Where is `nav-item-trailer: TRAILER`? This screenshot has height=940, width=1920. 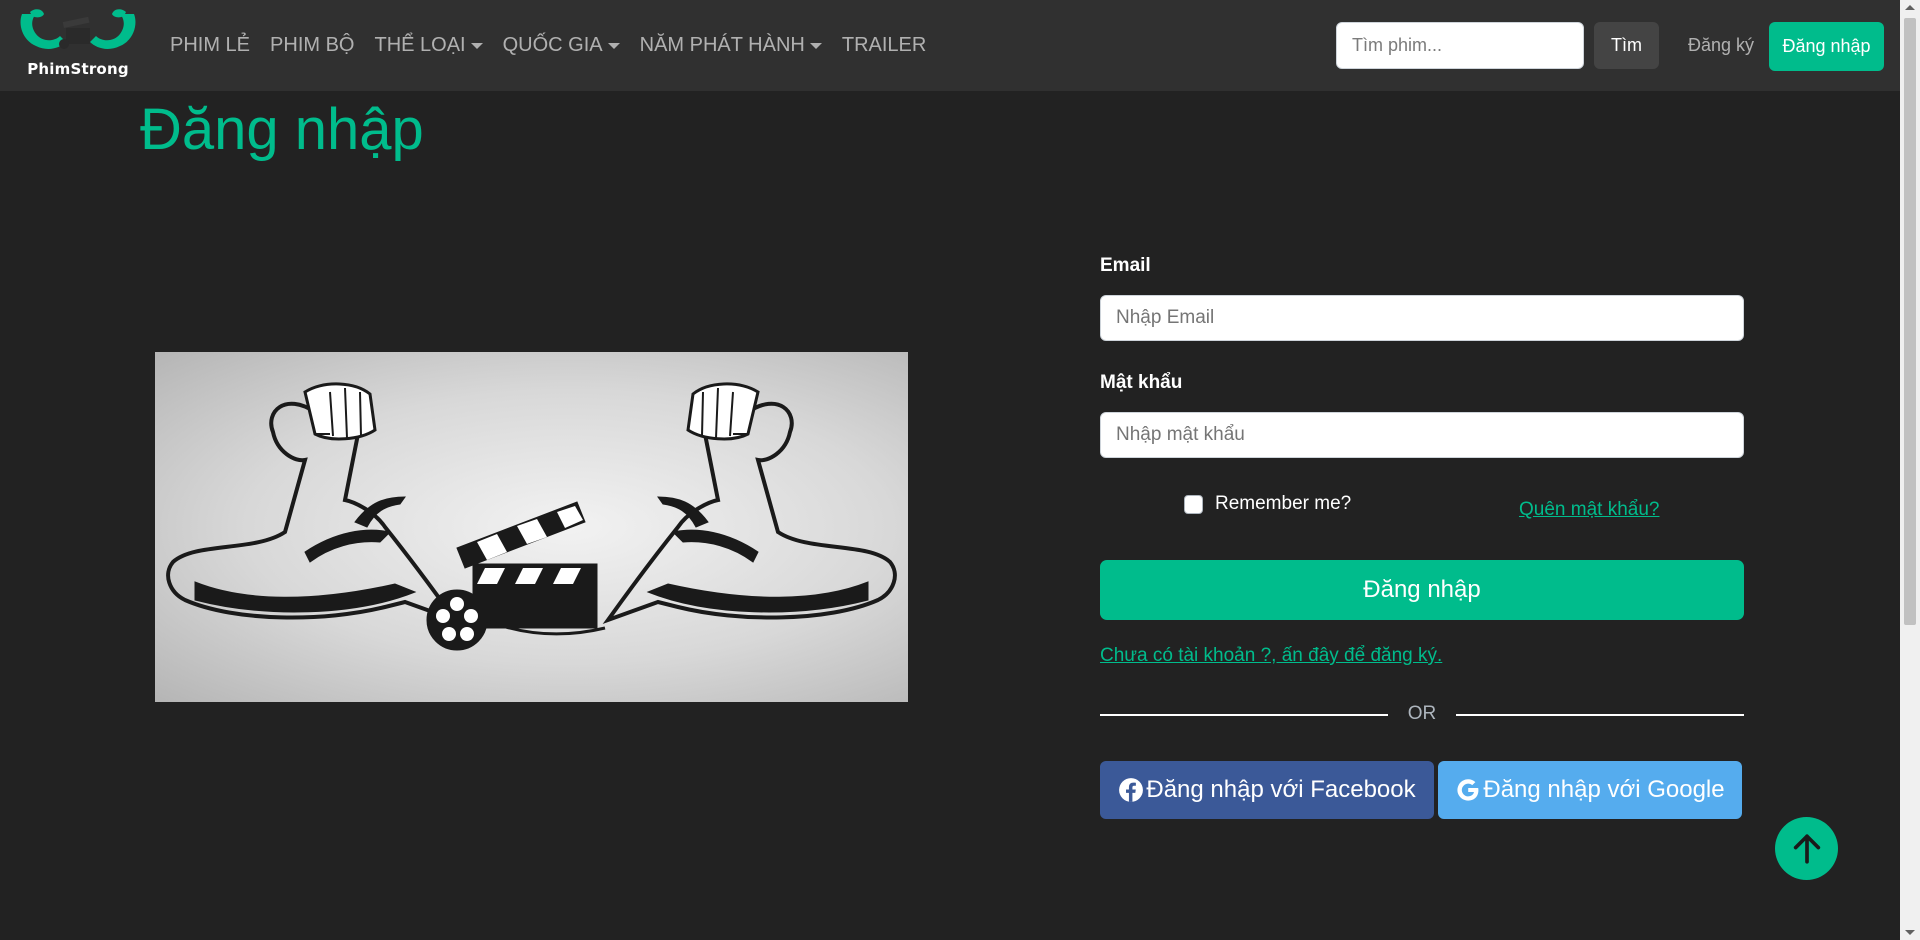 nav-item-trailer: TRAILER is located at coordinates (884, 45).